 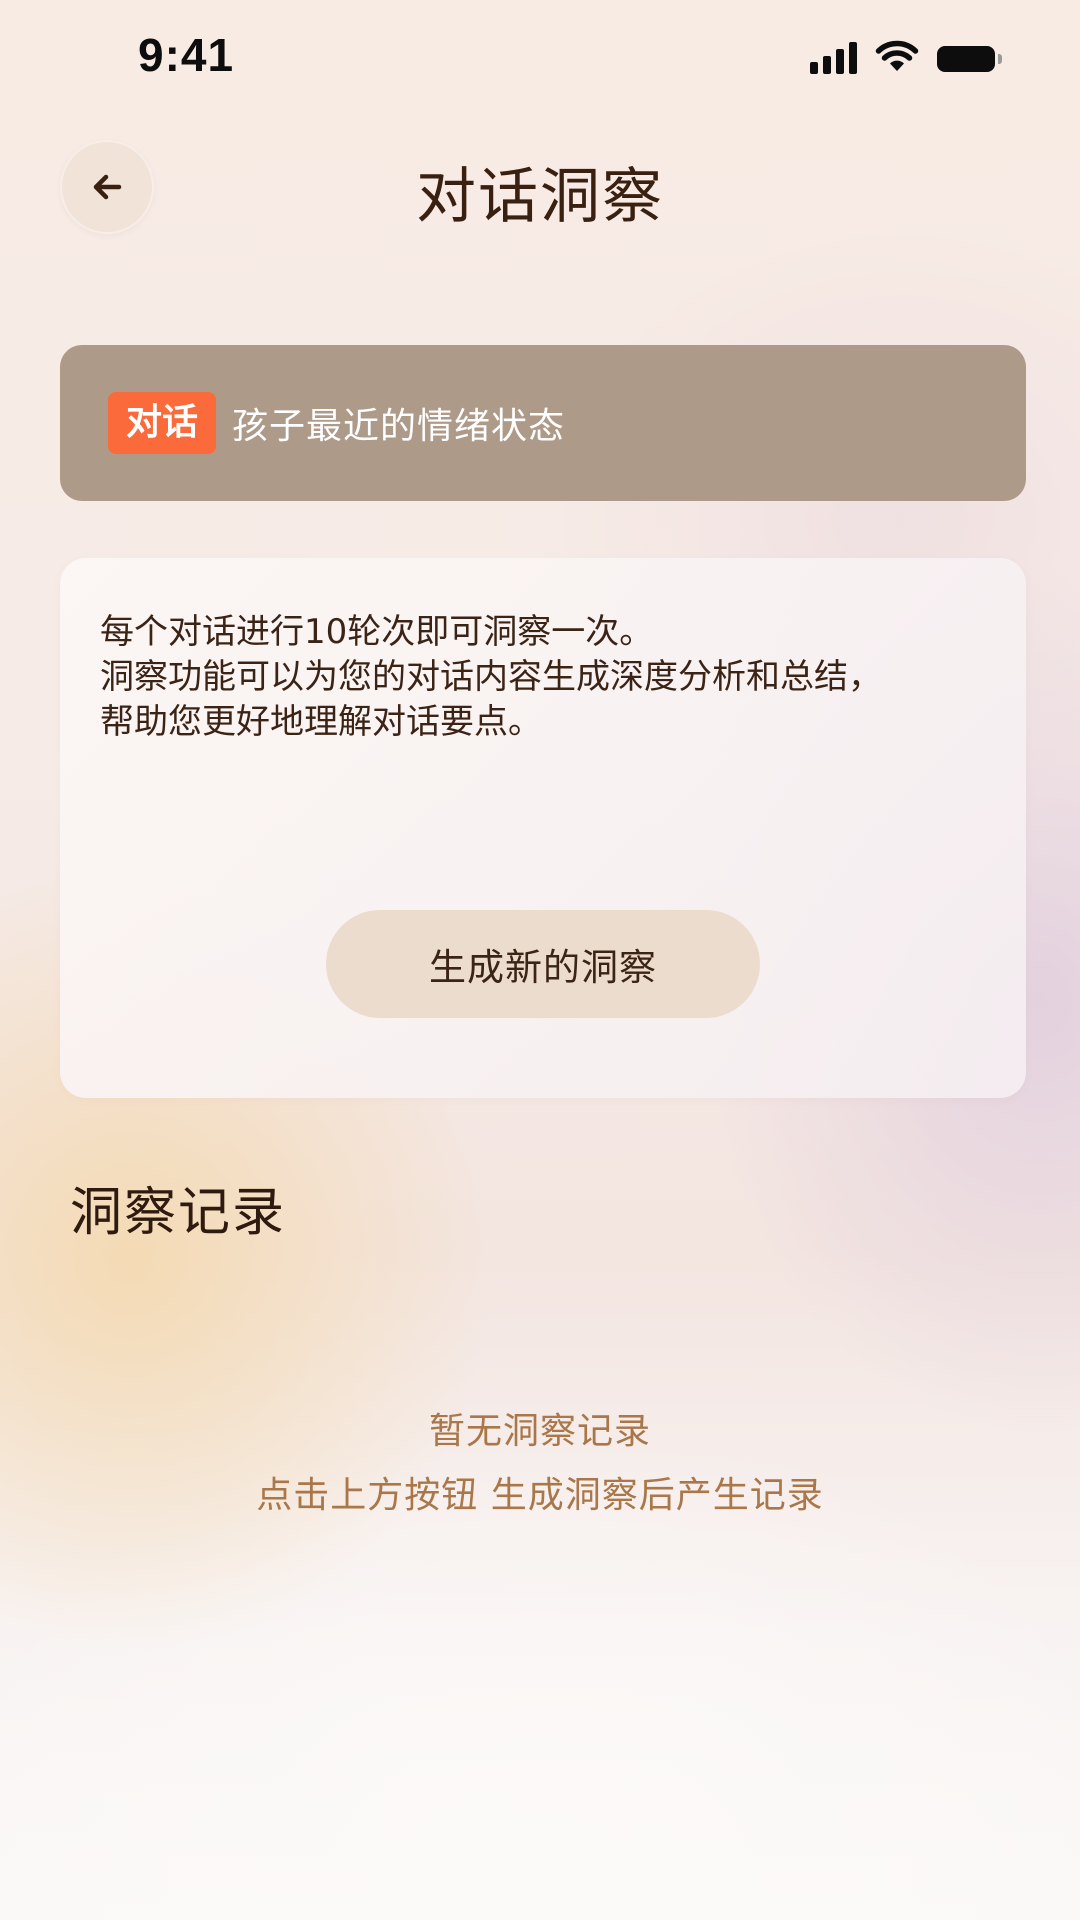 What do you see at coordinates (186, 55) in the screenshot?
I see `status-time: 9:41` at bounding box center [186, 55].